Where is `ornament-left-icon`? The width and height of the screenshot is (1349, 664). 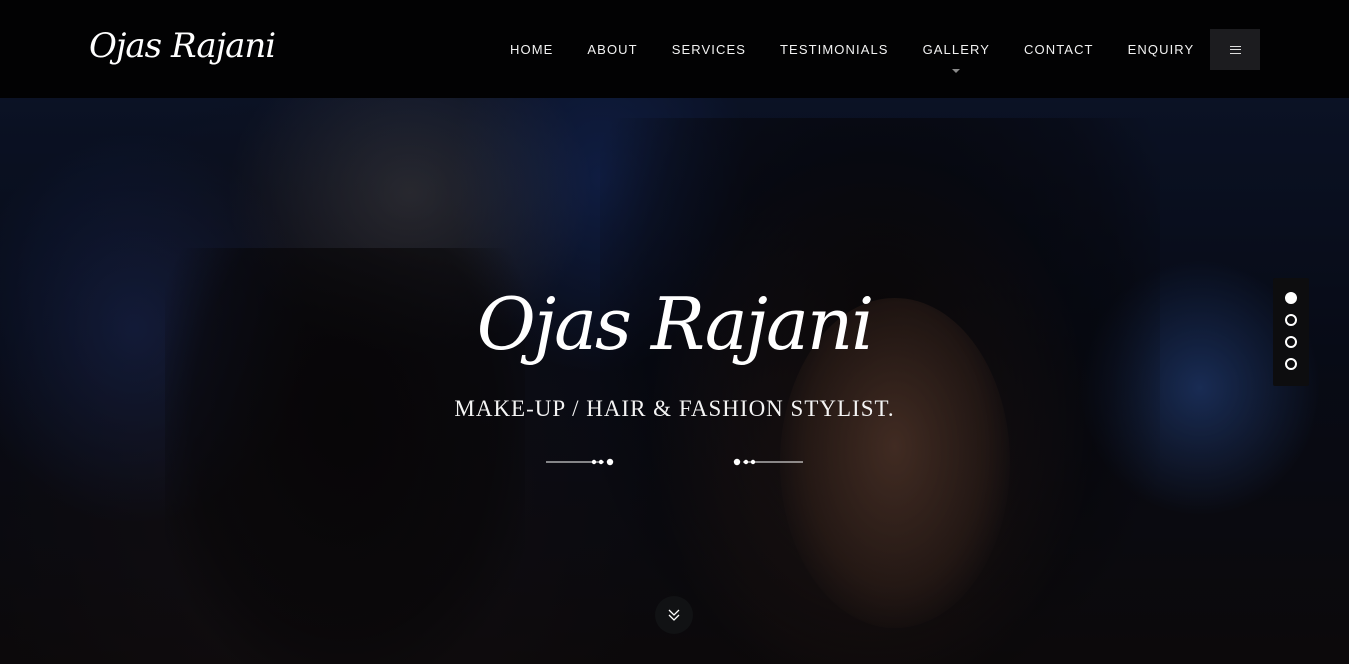
ornament-left-icon is located at coordinates (580, 462).